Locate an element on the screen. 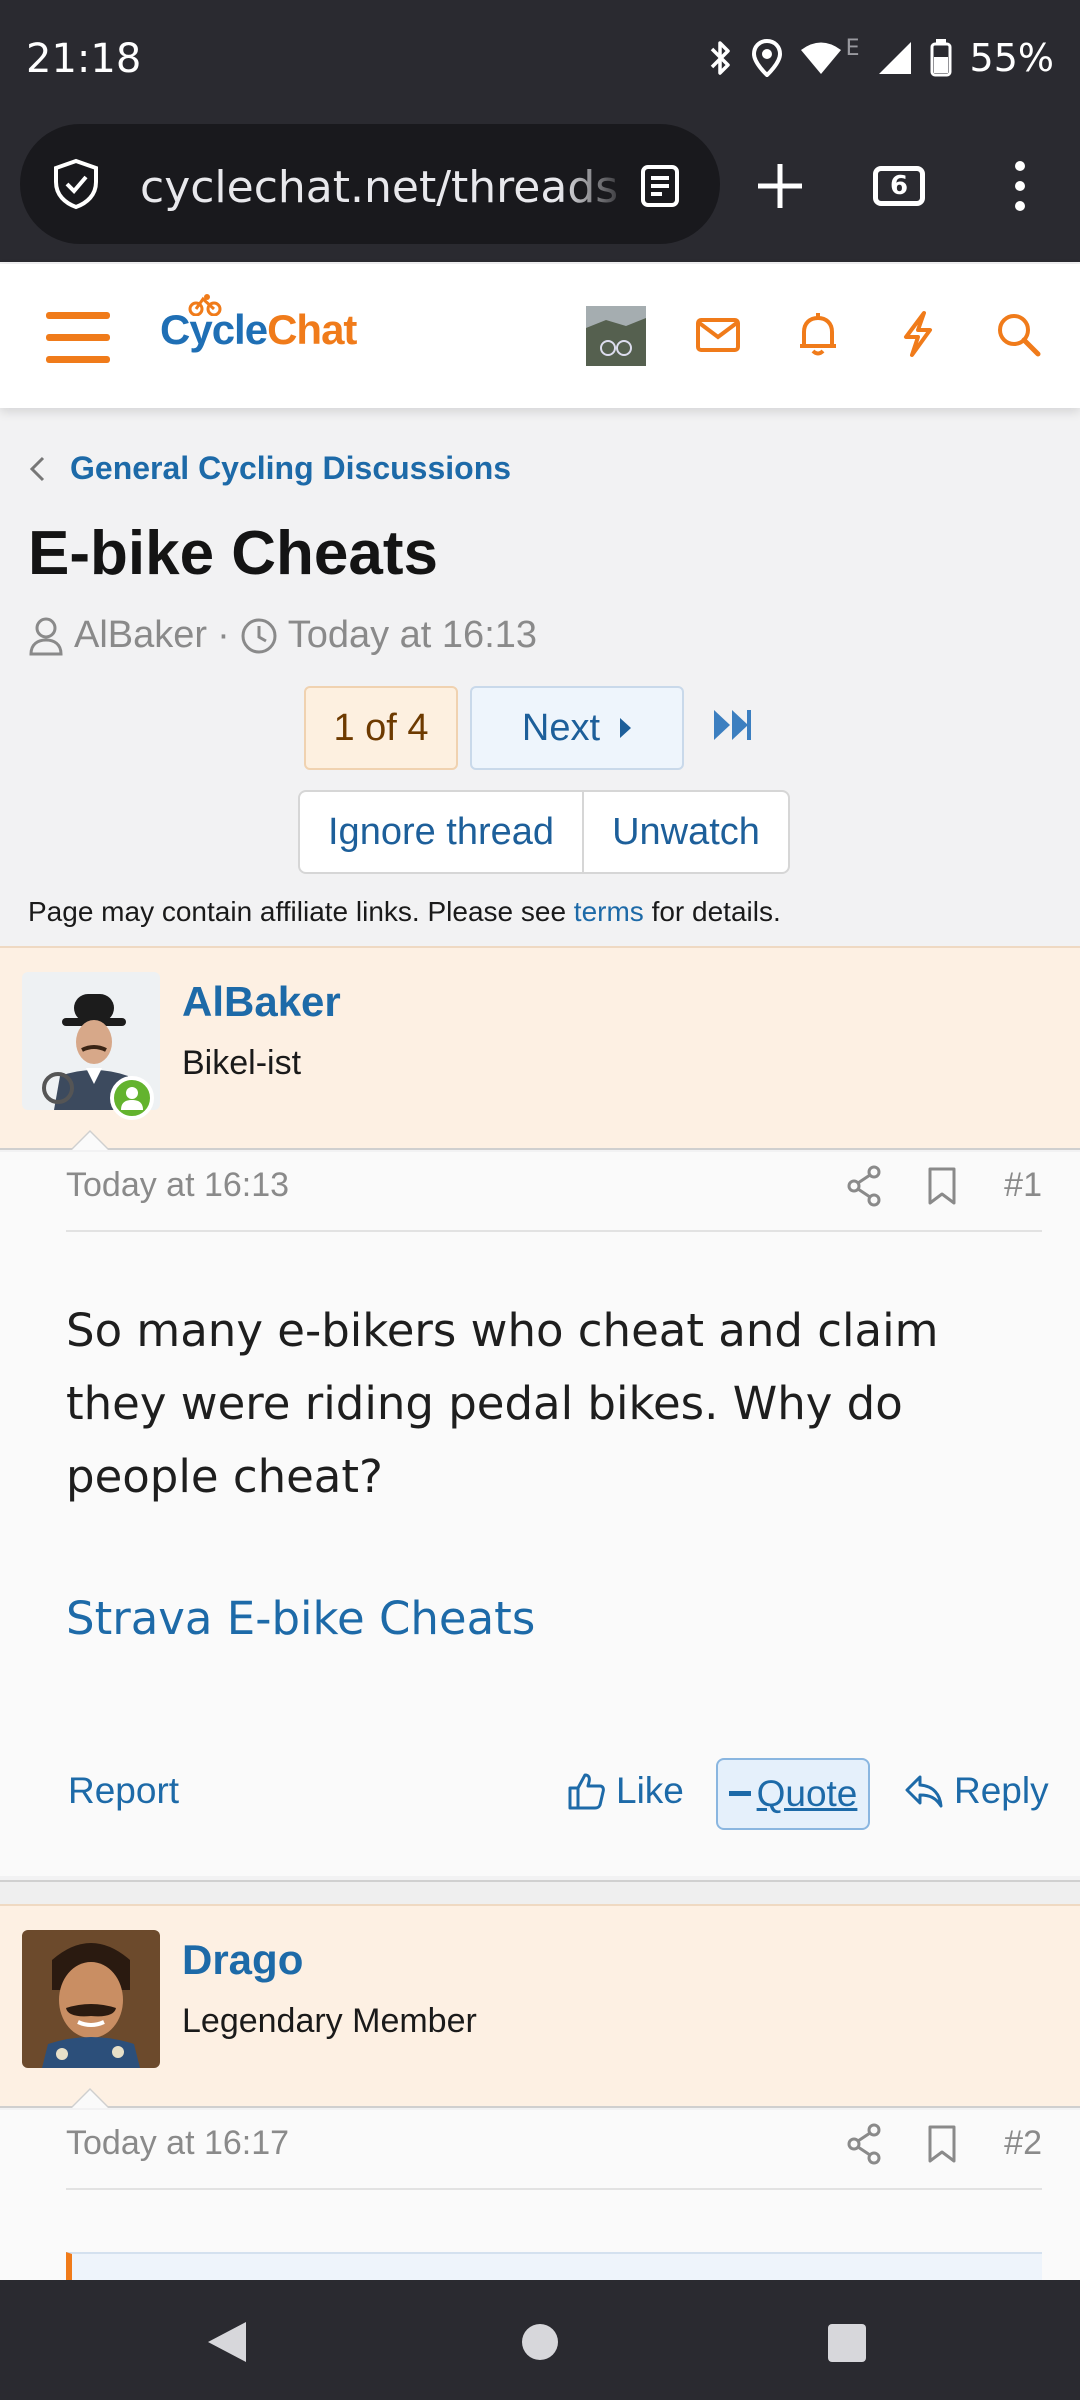 This screenshot has height=2400, width=1080. breadcrumb: General Cycling Discussions is located at coordinates (269, 468).